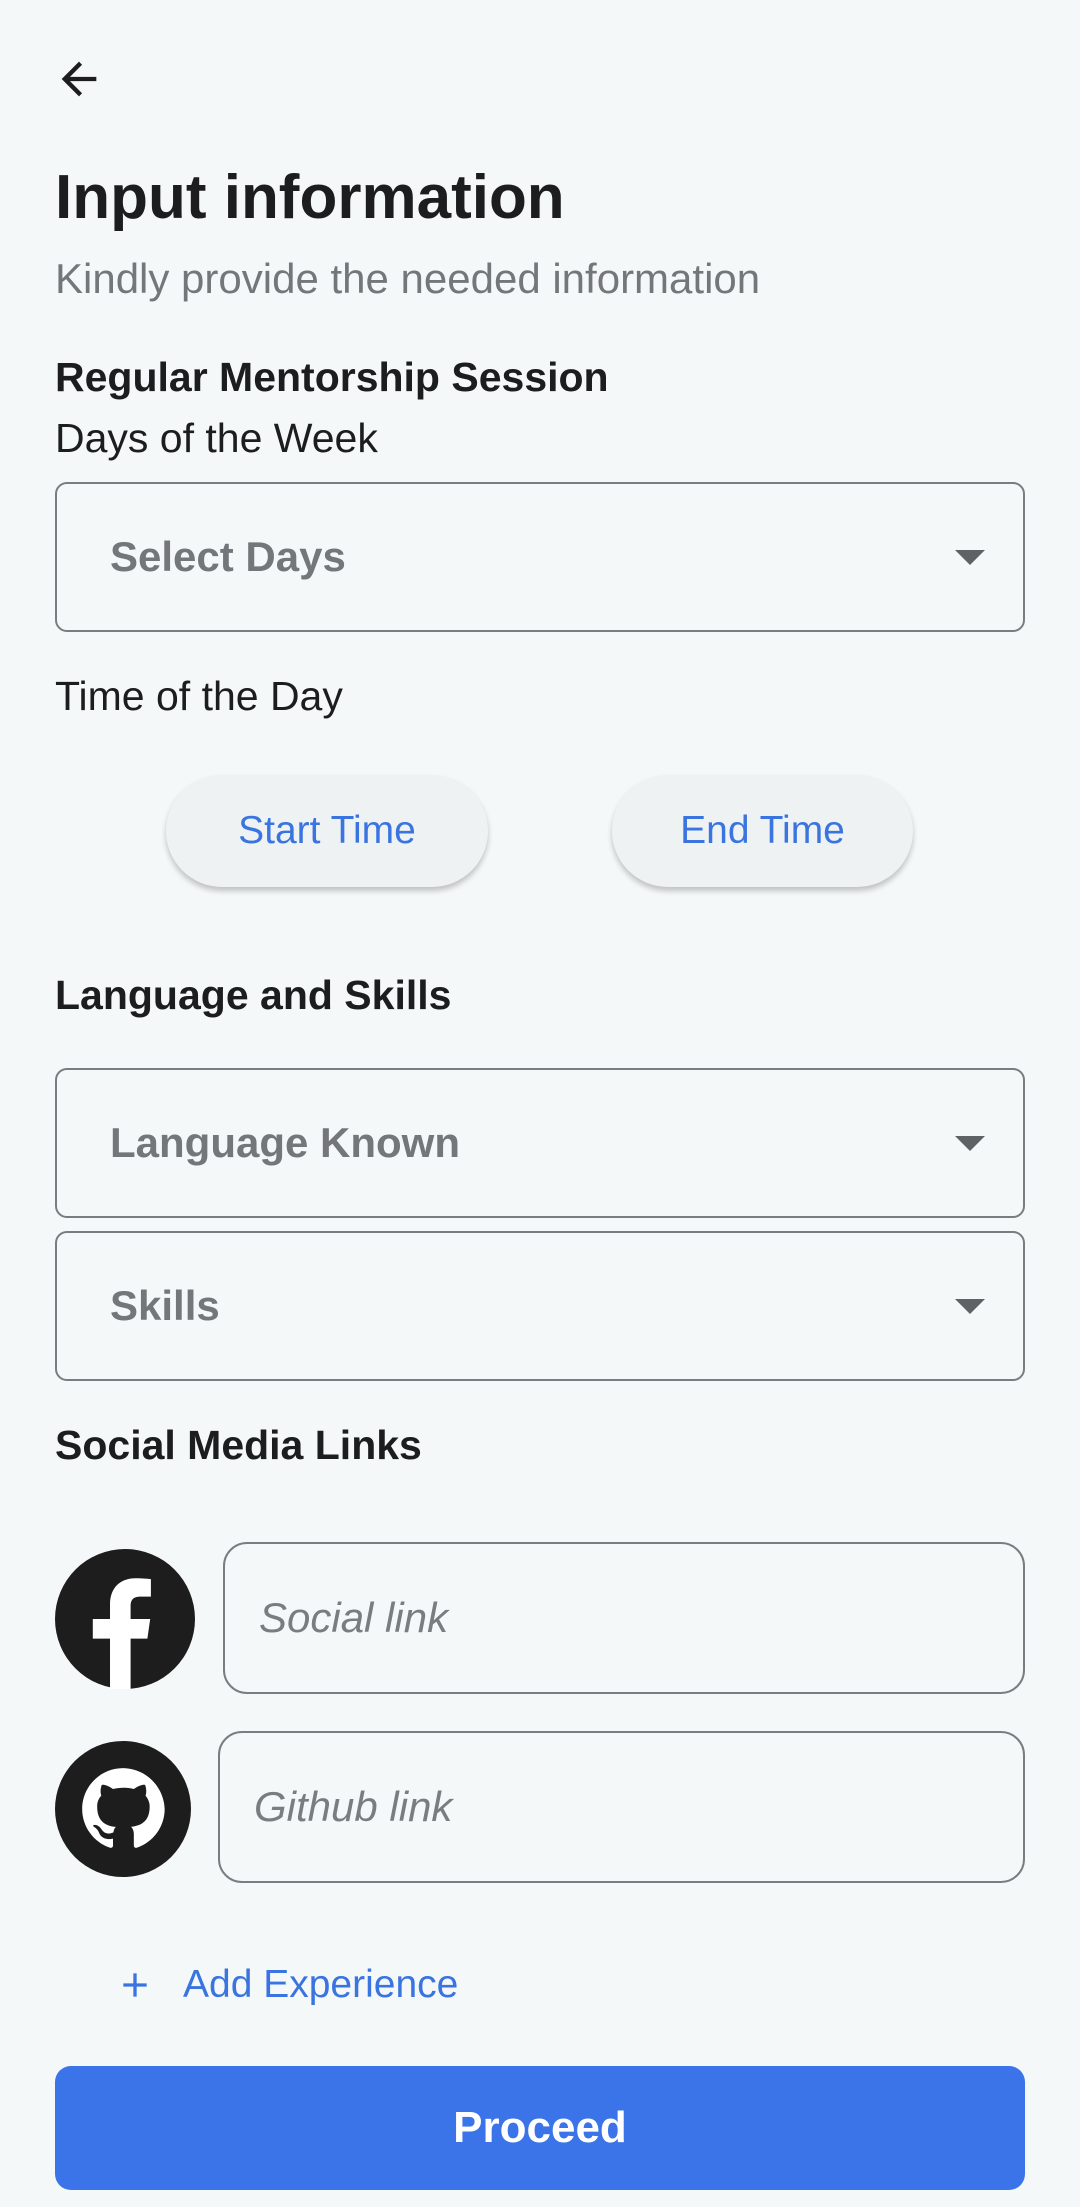 The height and width of the screenshot is (2207, 1080). Describe the element at coordinates (238, 1445) in the screenshot. I see `social-heading: Social Media Links` at that location.